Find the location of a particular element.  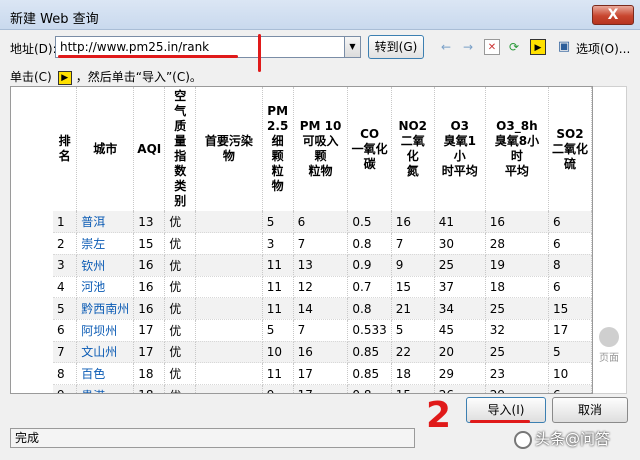

cell-rank: 8 is located at coordinates (65, 373).